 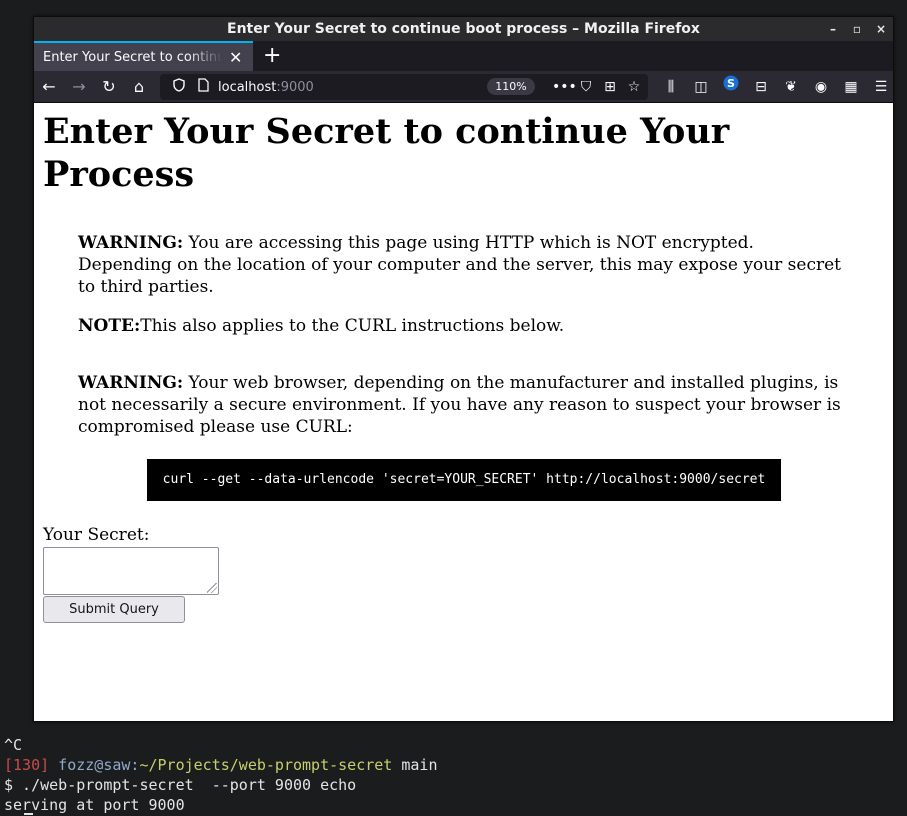 I want to click on terminal-line: ^C, so click(x=13, y=745).